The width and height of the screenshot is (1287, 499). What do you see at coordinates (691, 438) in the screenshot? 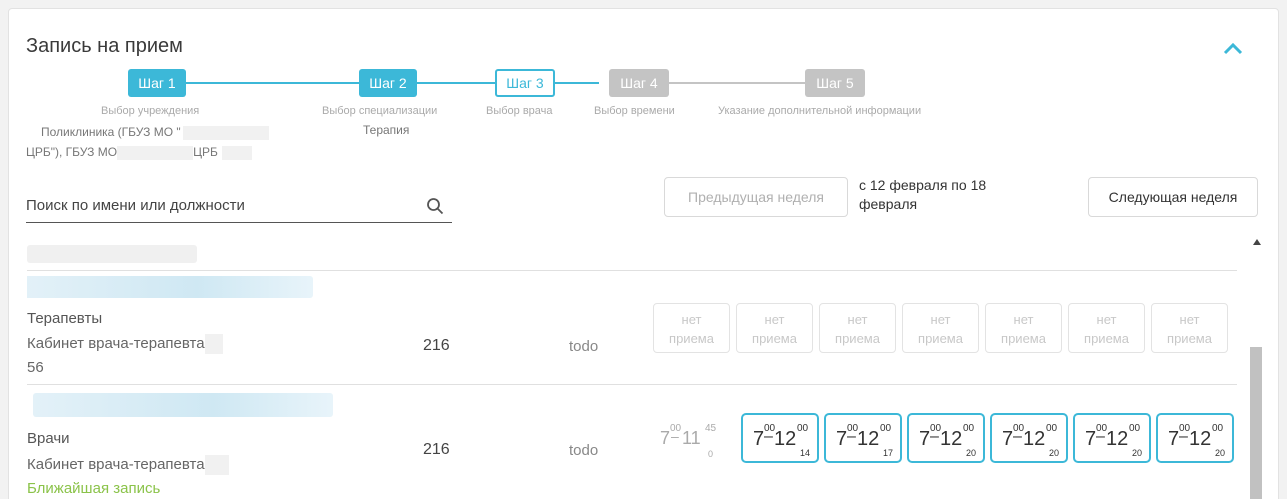
I see `slot-end-hour: 11` at bounding box center [691, 438].